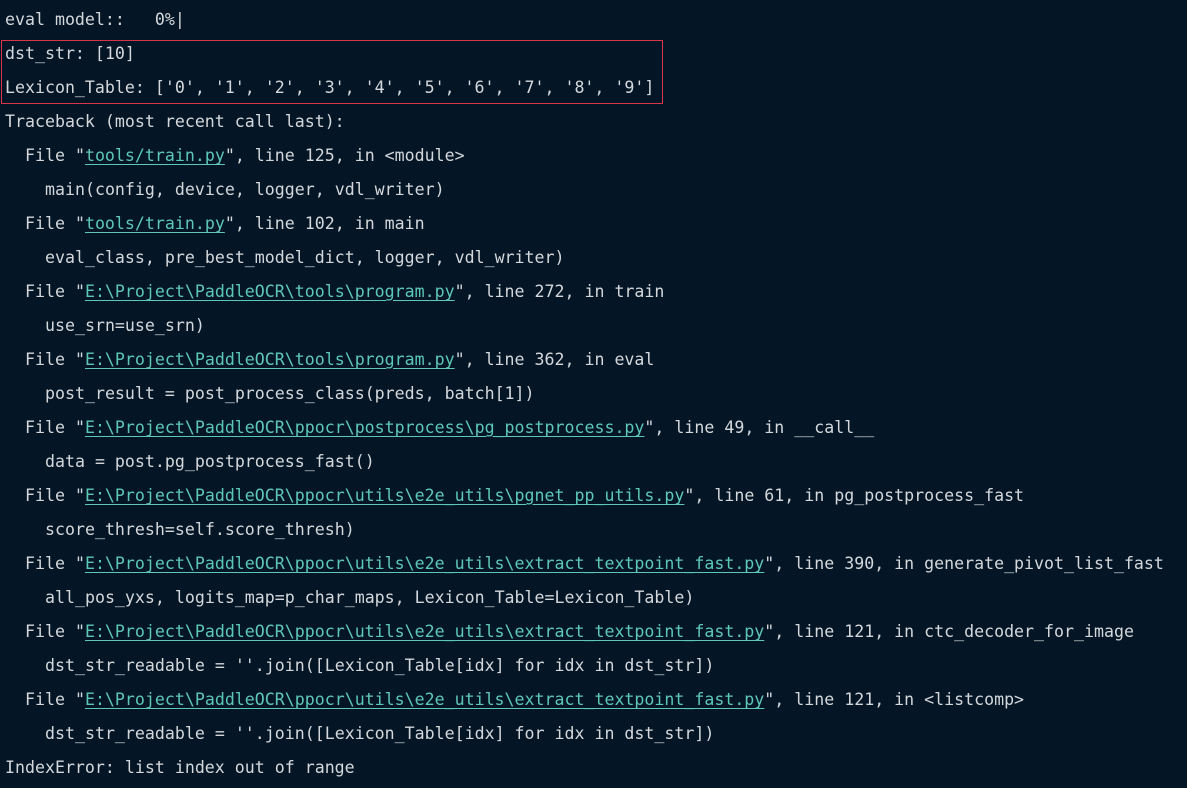 The image size is (1187, 788). What do you see at coordinates (344, 155) in the screenshot?
I see `file-suffix: ", line 125, in <module>` at bounding box center [344, 155].